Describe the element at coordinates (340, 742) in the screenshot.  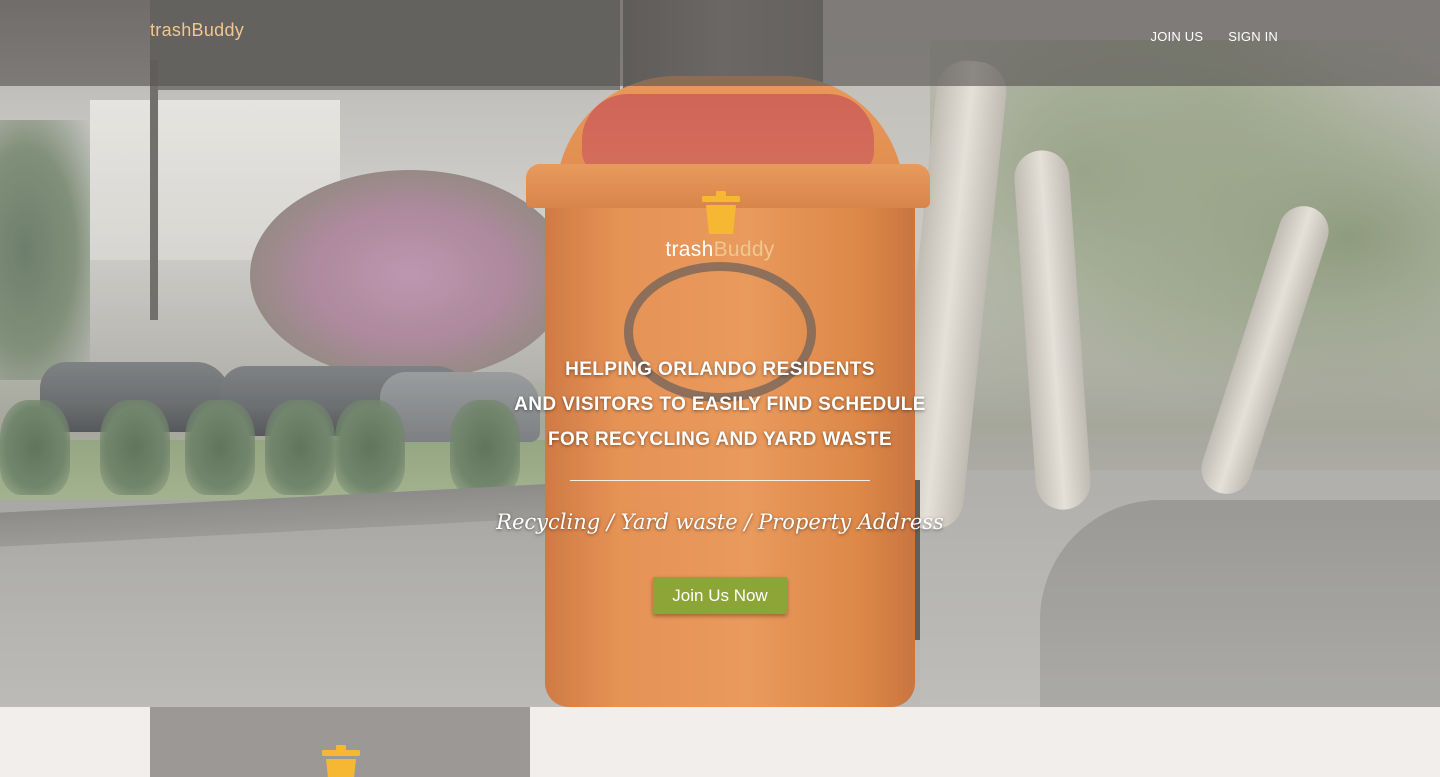
I see `feature-card` at that location.